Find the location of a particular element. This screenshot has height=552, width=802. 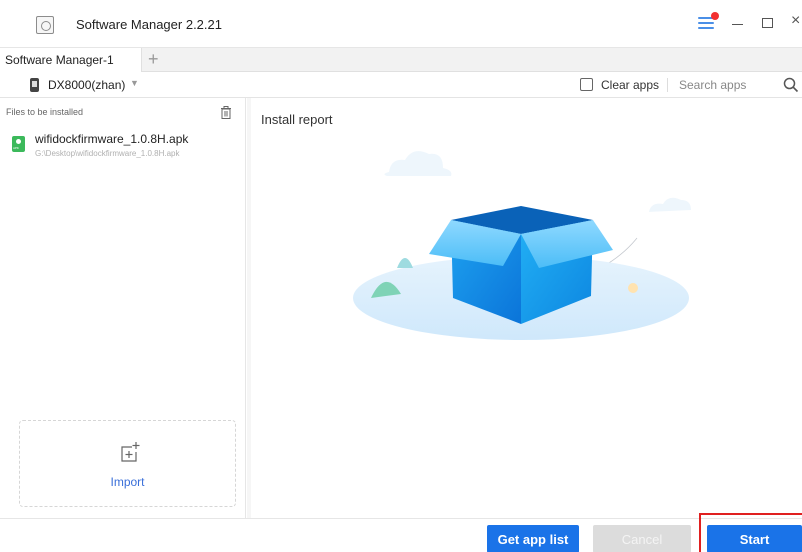

toolbar: DX8000(zhan) ▼ Clear apps is located at coordinates (401, 85).